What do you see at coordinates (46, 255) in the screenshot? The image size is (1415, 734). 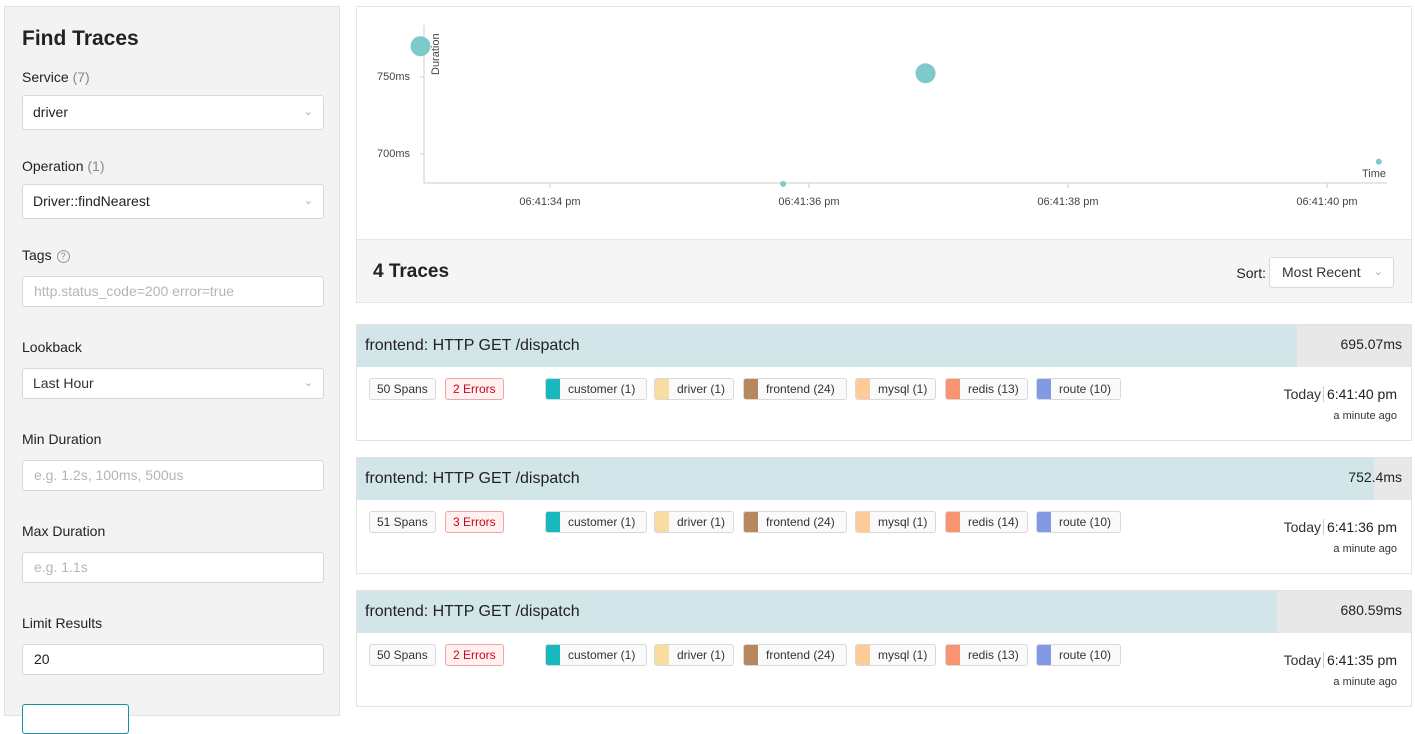 I see `tags-label: Tags?` at bounding box center [46, 255].